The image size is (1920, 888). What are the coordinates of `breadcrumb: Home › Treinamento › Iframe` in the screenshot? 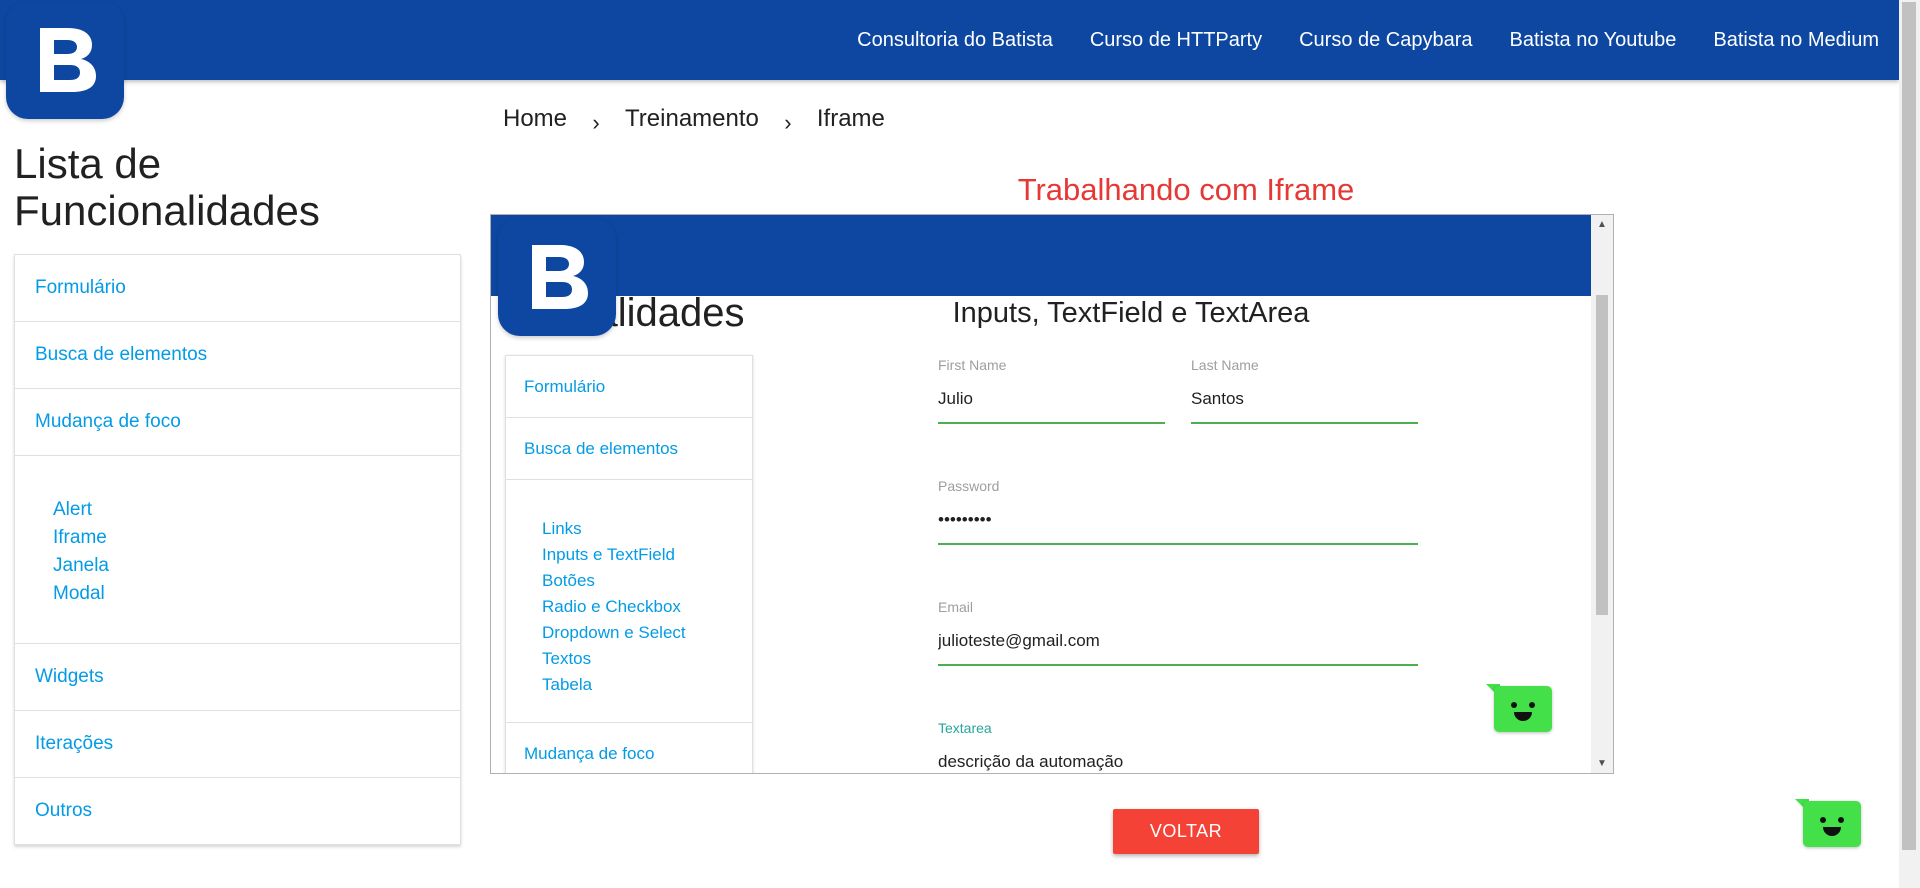 It's located at (694, 120).